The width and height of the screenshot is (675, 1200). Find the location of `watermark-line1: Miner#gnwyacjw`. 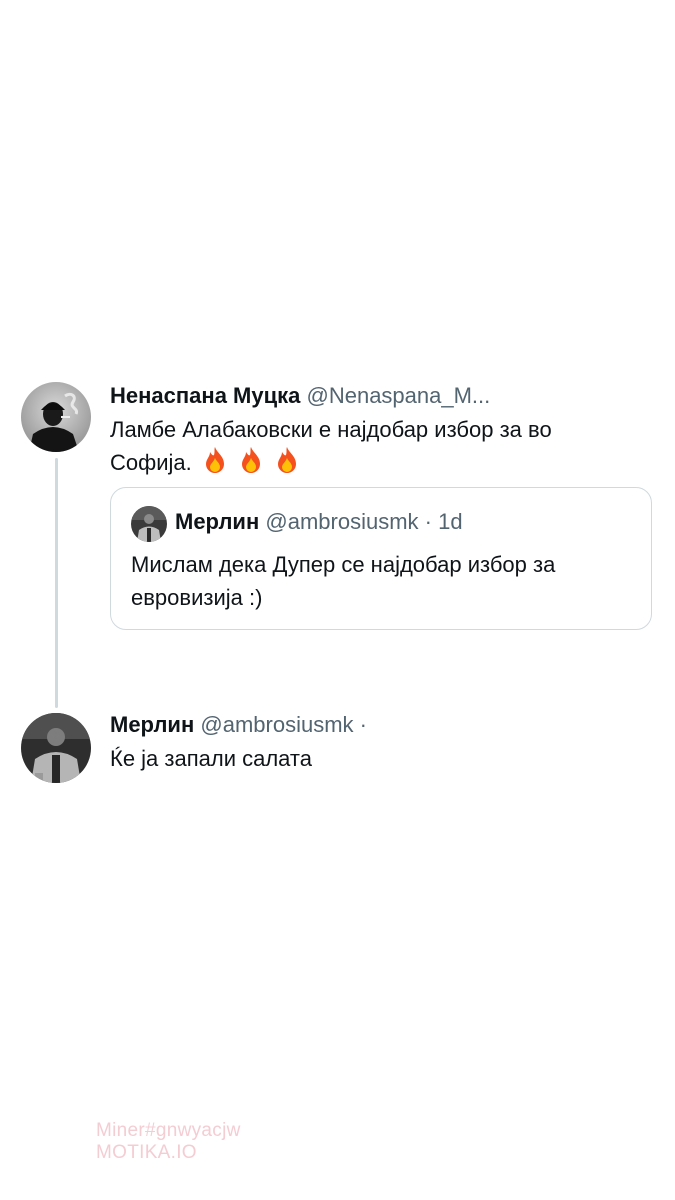

watermark-line1: Miner#gnwyacjw is located at coordinates (168, 1130).